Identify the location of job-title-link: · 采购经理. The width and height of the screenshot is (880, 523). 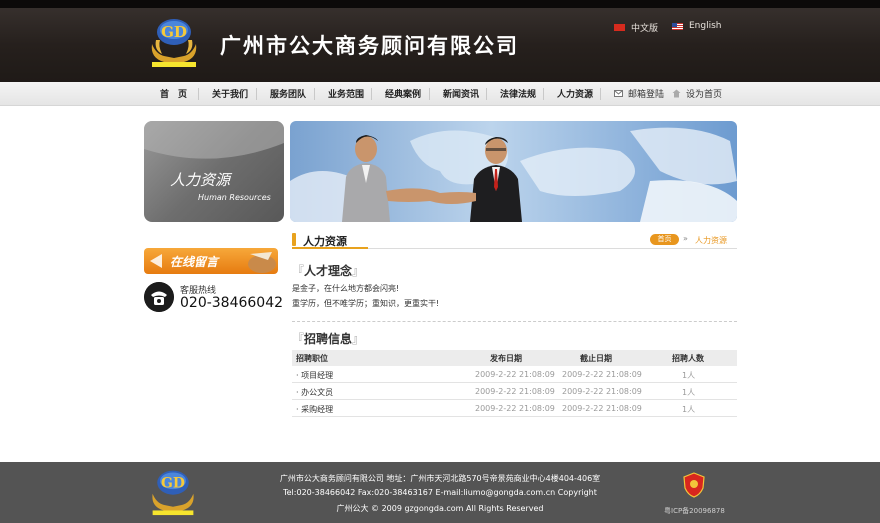
(314, 409).